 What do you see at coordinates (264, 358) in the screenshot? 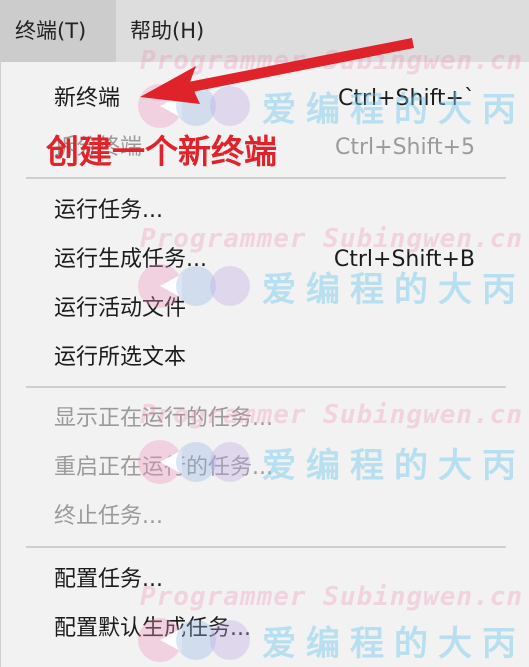
I see `menu-item-run-selected-text: 运行所选文本` at bounding box center [264, 358].